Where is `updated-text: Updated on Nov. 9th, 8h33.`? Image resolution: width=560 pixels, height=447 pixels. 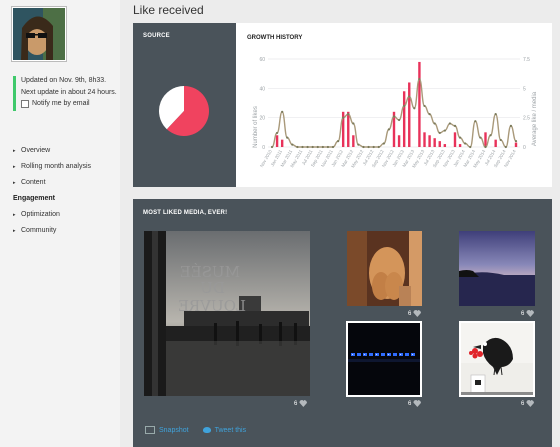
updated-text: Updated on Nov. 9th, 8h33. is located at coordinates (64, 80).